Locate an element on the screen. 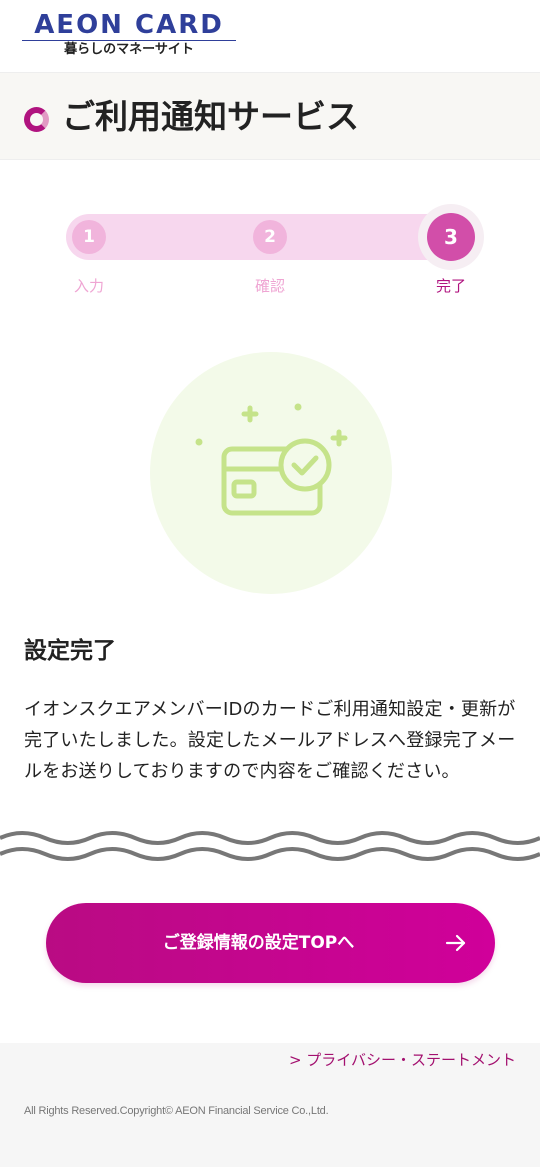 The width and height of the screenshot is (540, 1167). page-title-band: ご利用通知サービス is located at coordinates (270, 116).